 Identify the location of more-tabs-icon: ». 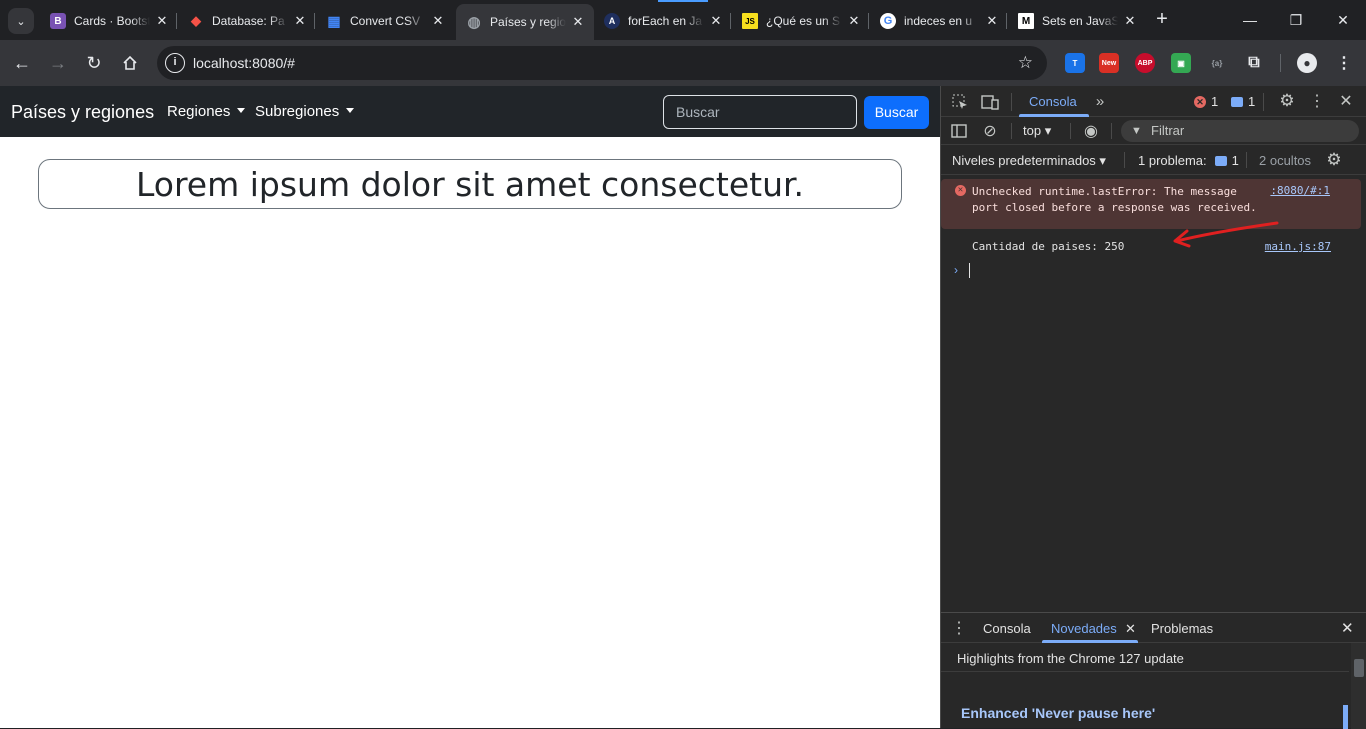
(1100, 101).